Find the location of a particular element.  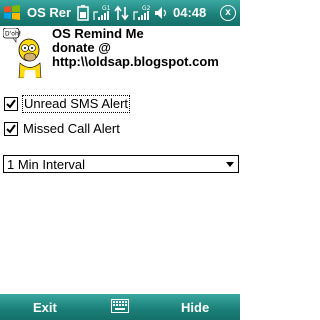

blog-url: http:\\oldsap.blogspot.com is located at coordinates (135, 62).